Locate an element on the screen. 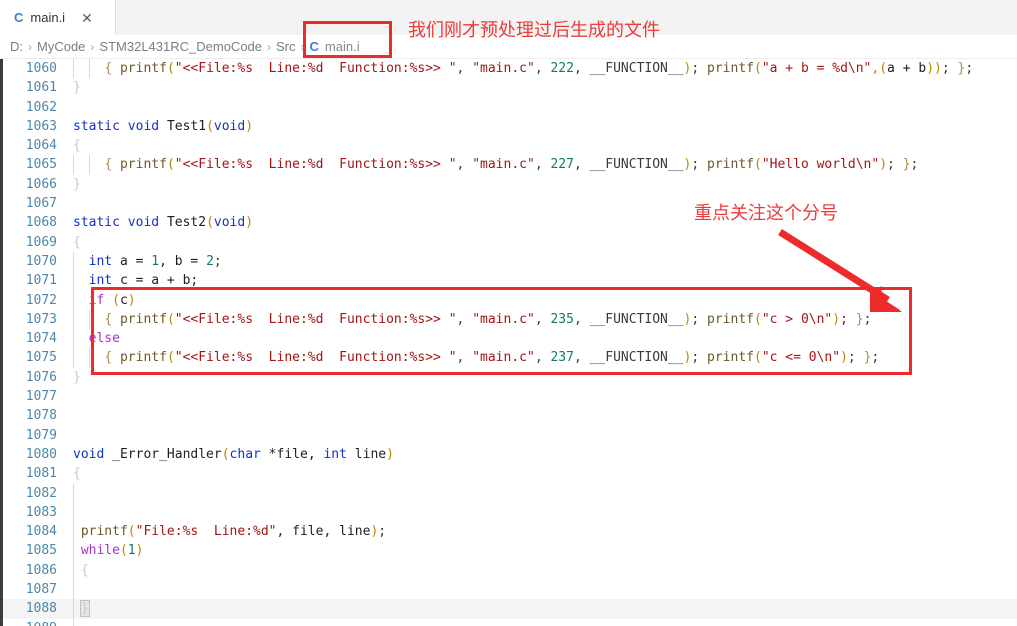 This screenshot has width=1017, height=626. line-number: 1072 is located at coordinates (41, 300).